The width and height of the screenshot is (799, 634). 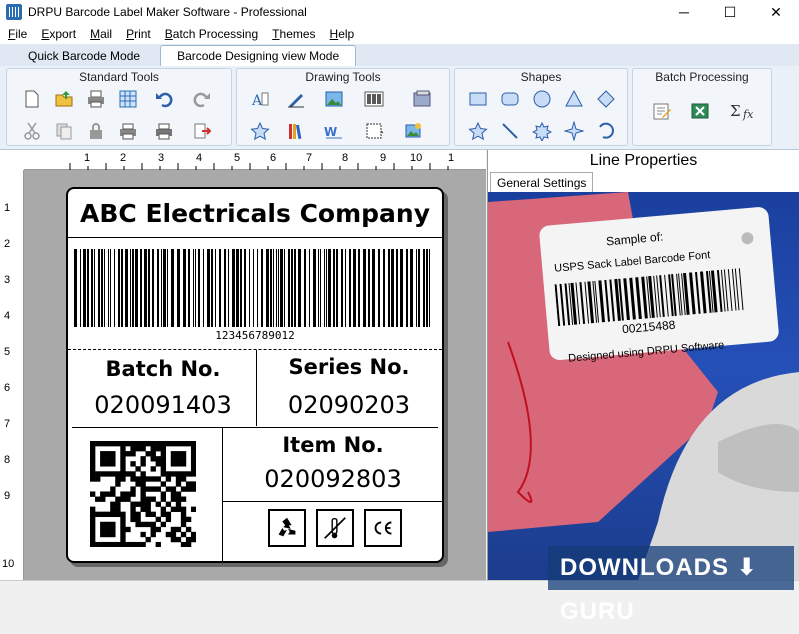 I want to click on pen-icon, so click(x=296, y=99).